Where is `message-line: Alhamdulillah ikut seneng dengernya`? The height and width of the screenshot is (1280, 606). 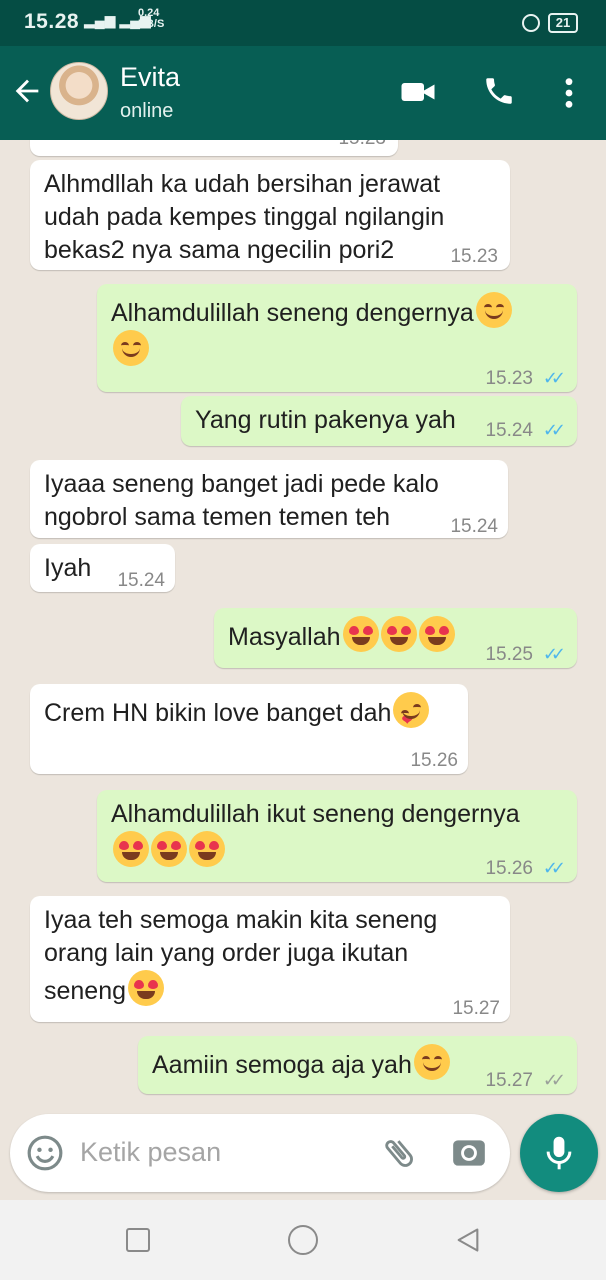
message-line: Alhamdulillah ikut seneng dengernya is located at coordinates (315, 814).